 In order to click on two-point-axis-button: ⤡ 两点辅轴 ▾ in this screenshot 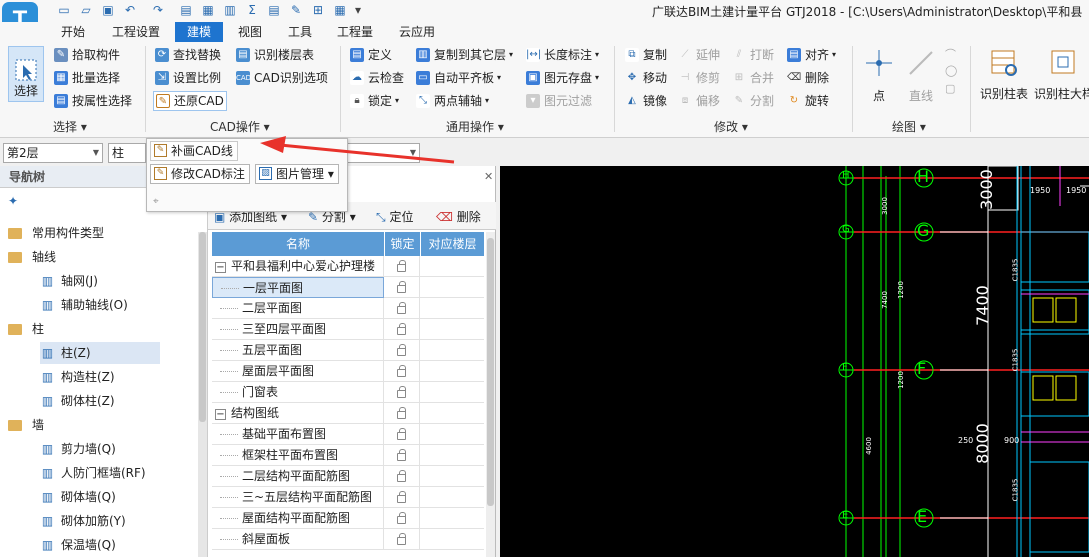, I will do `click(452, 101)`.